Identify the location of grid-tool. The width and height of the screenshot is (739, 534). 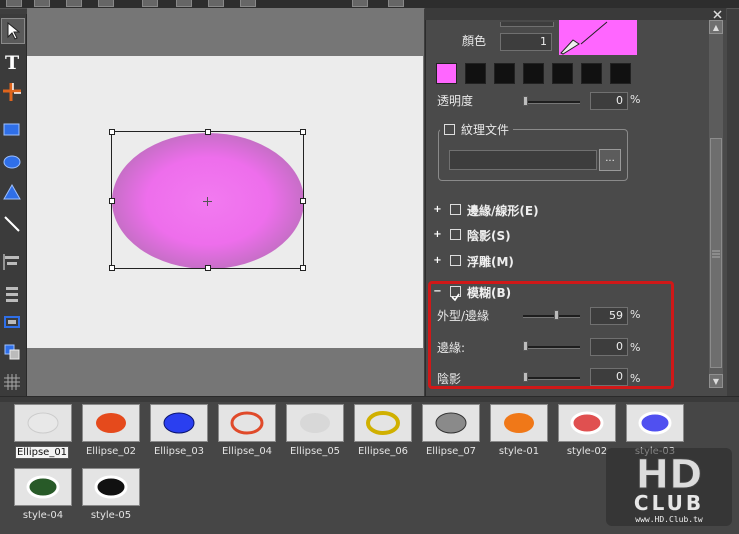
(12, 382).